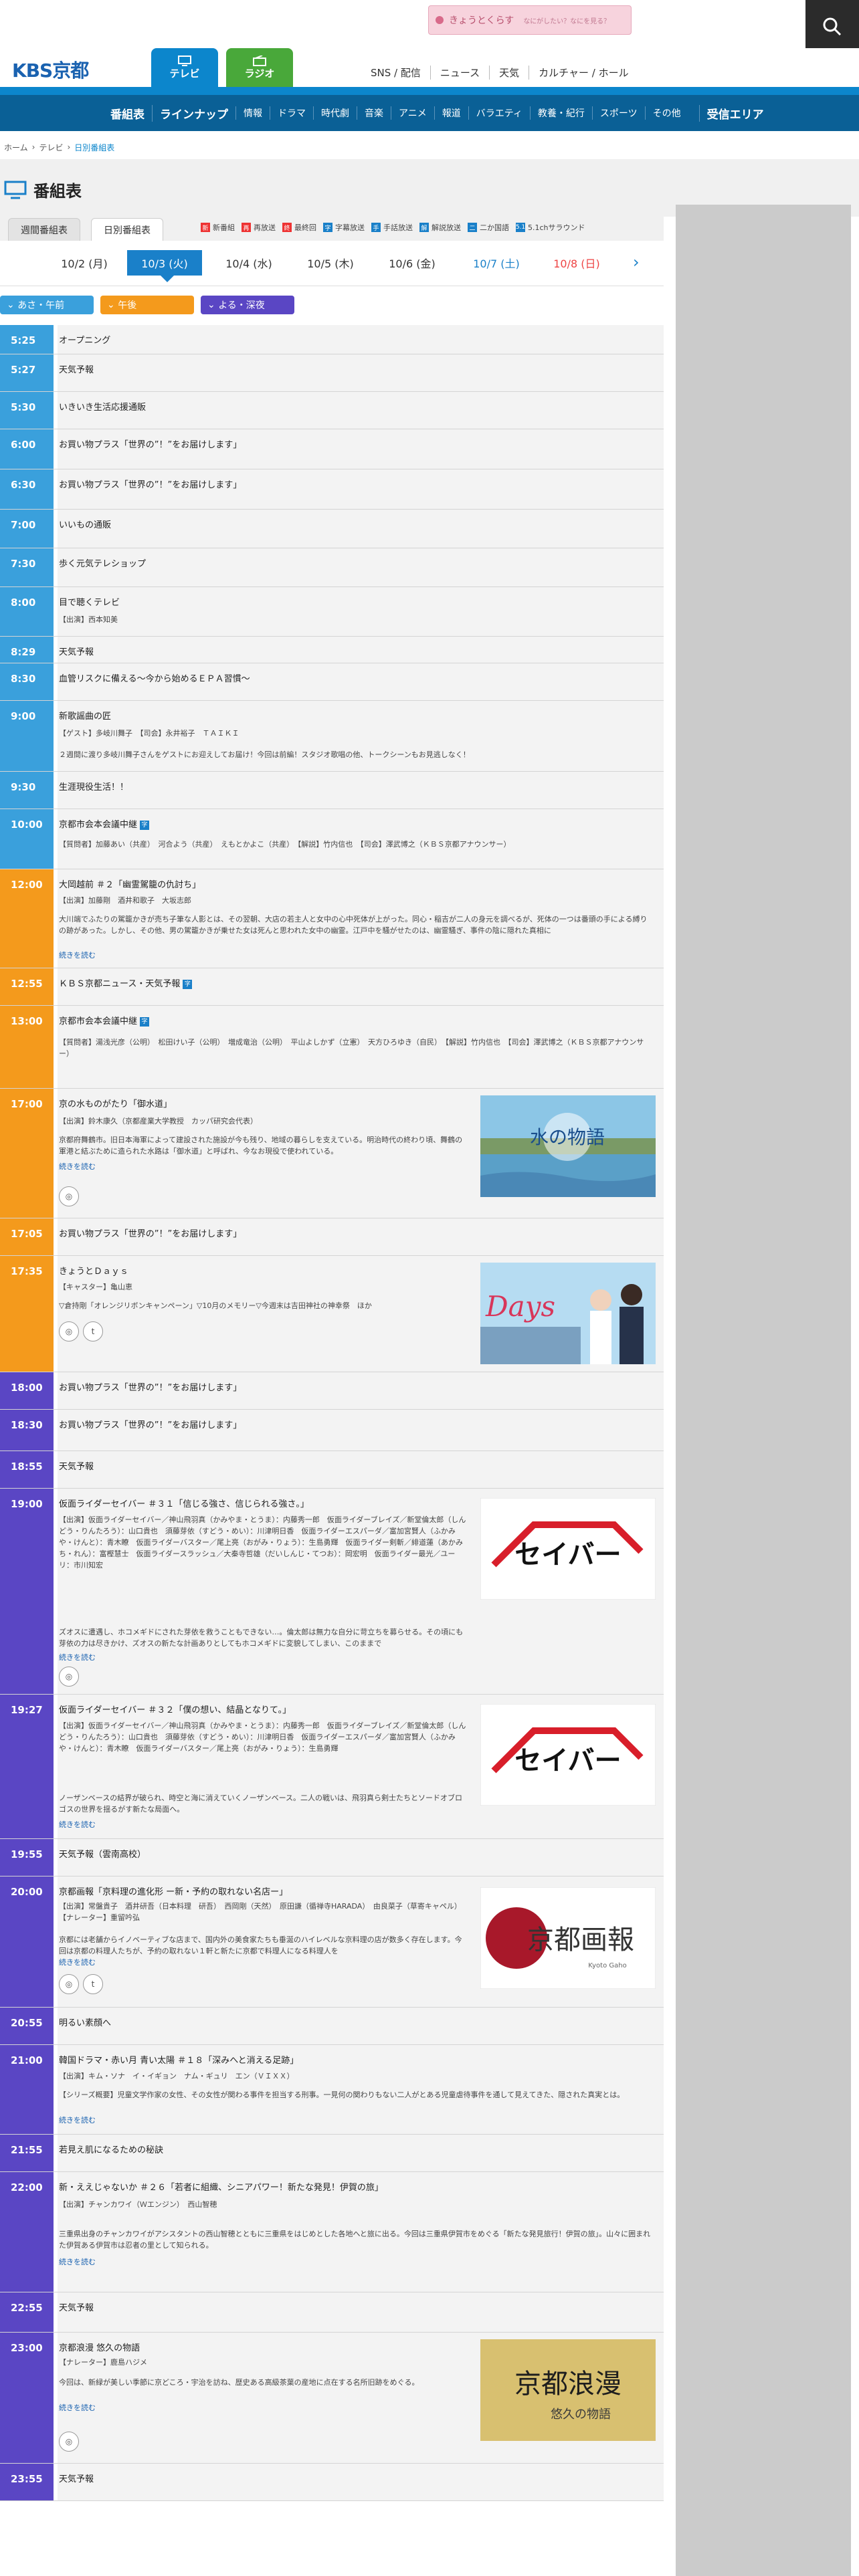  What do you see at coordinates (332, 373) in the screenshot?
I see `program-row: 5:27 天気予報` at bounding box center [332, 373].